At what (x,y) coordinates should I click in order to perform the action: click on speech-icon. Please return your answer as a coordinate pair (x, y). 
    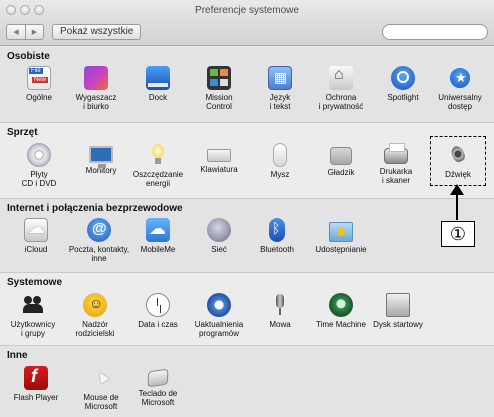
    Looking at the image, I should click on (280, 305).